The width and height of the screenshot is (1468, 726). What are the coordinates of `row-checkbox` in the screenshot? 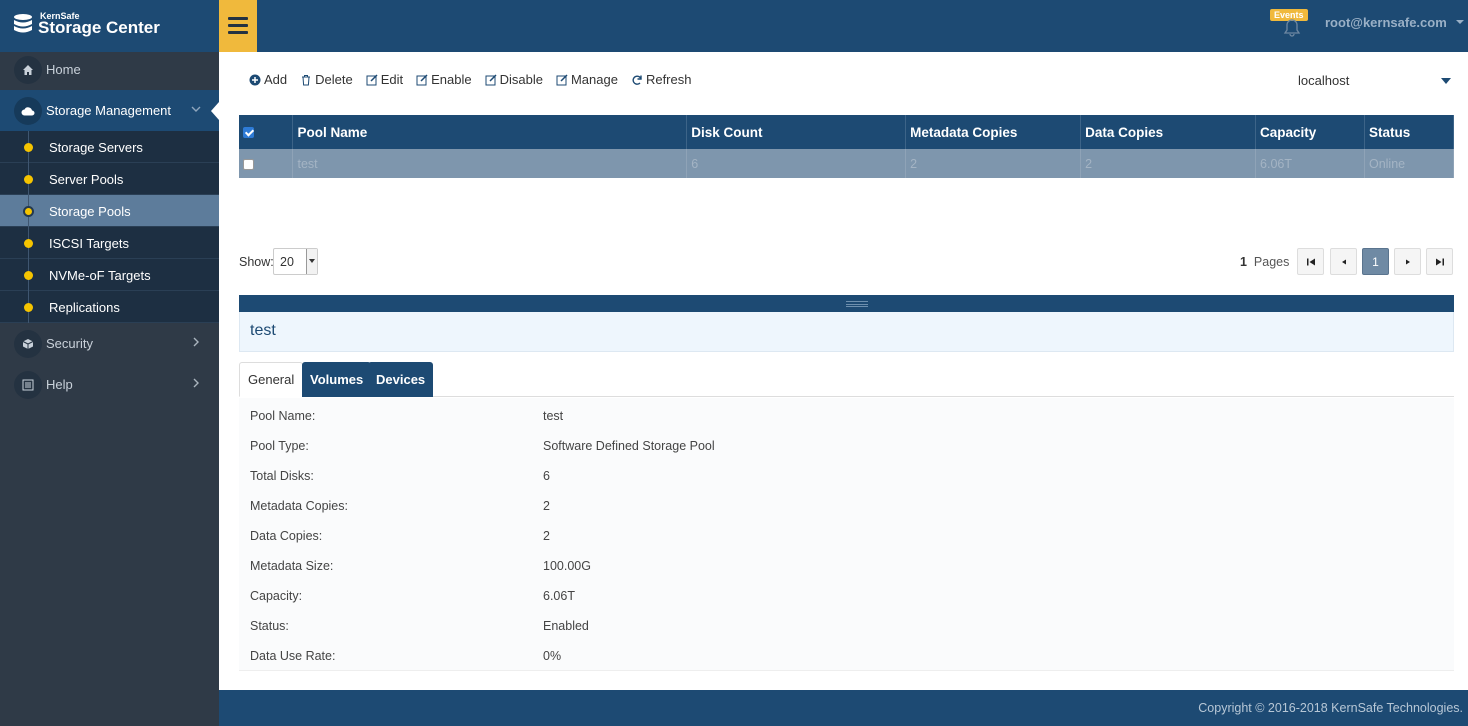 It's located at (248, 164).